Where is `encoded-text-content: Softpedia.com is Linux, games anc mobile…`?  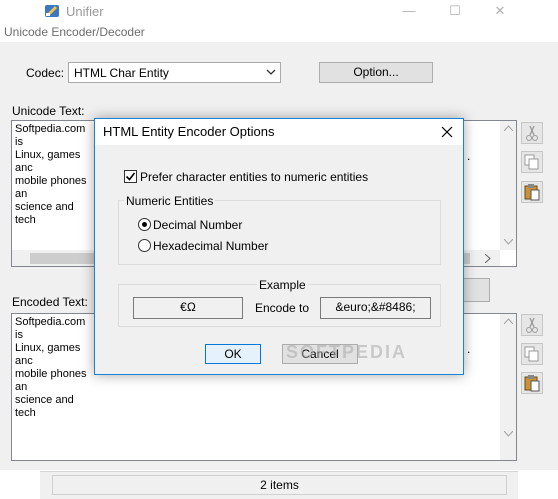 encoded-text-content: Softpedia.com is Linux, games anc mobile… is located at coordinates (51, 367).